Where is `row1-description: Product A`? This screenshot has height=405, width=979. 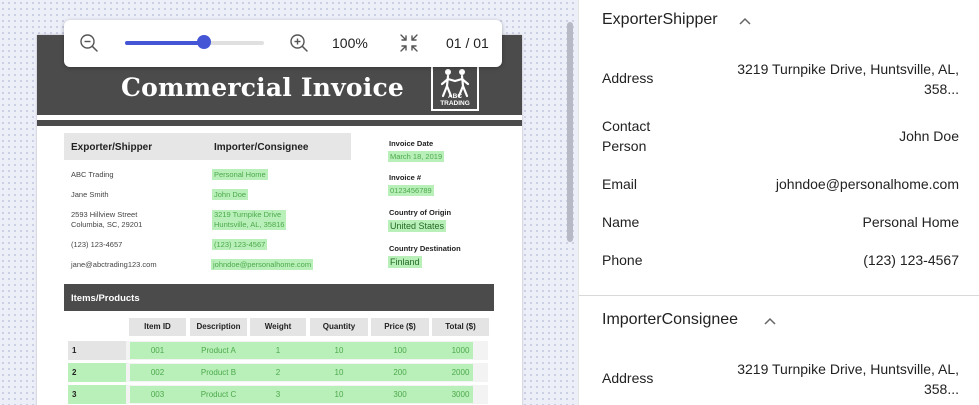 row1-description: Product A is located at coordinates (218, 350).